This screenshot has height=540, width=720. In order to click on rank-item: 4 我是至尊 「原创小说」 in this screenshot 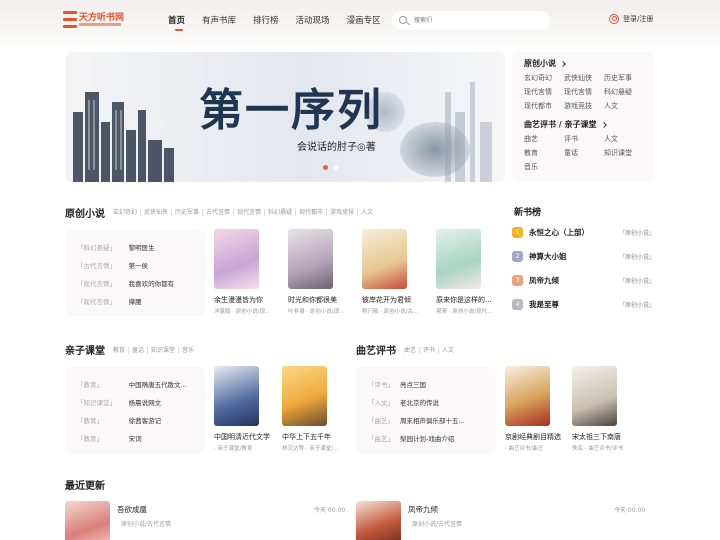, I will do `click(583, 304)`.